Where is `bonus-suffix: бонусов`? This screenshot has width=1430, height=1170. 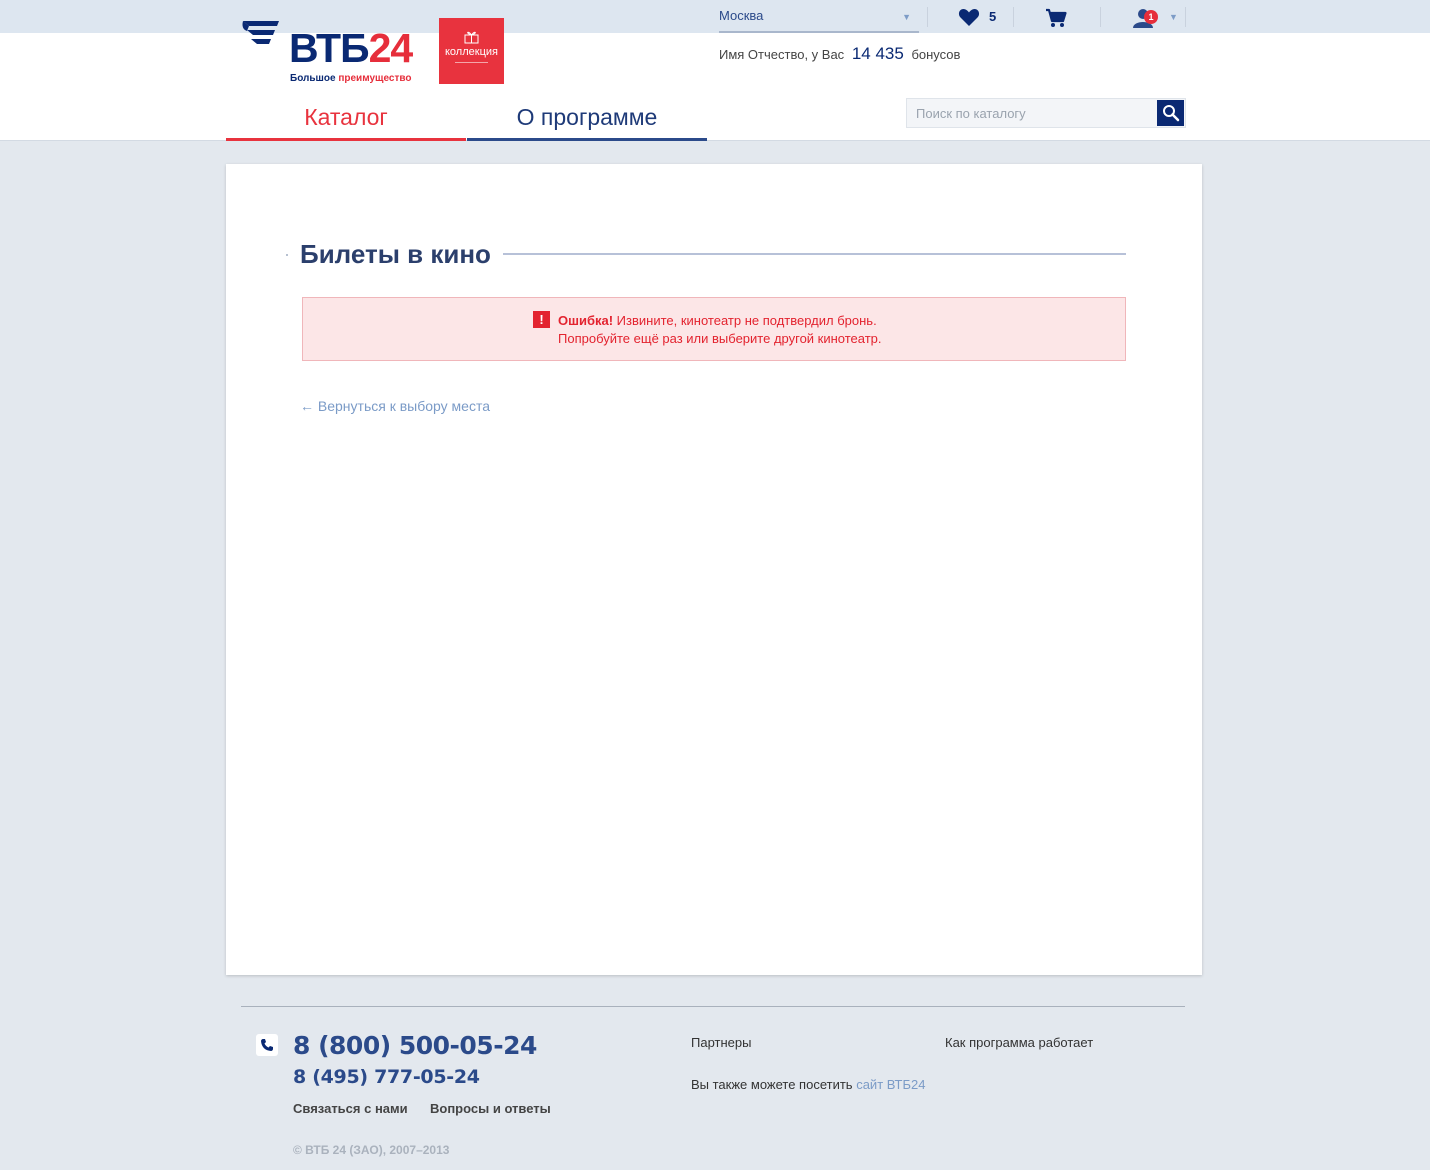
bonus-suffix: бонусов is located at coordinates (936, 54).